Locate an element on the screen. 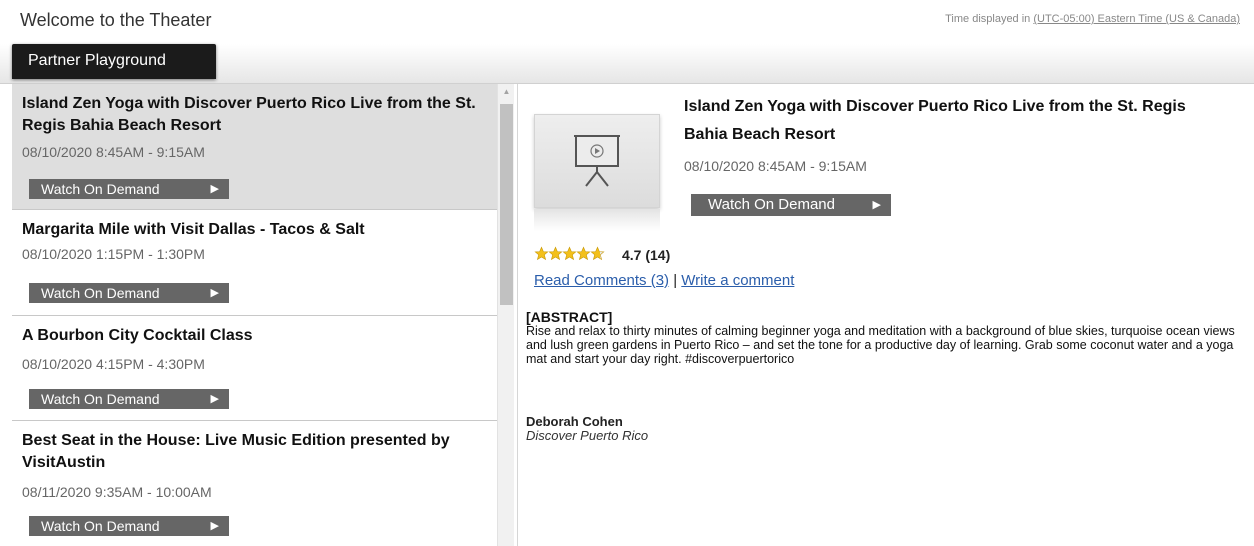 This screenshot has height=546, width=1254. projector-screen-icon is located at coordinates (597, 161).